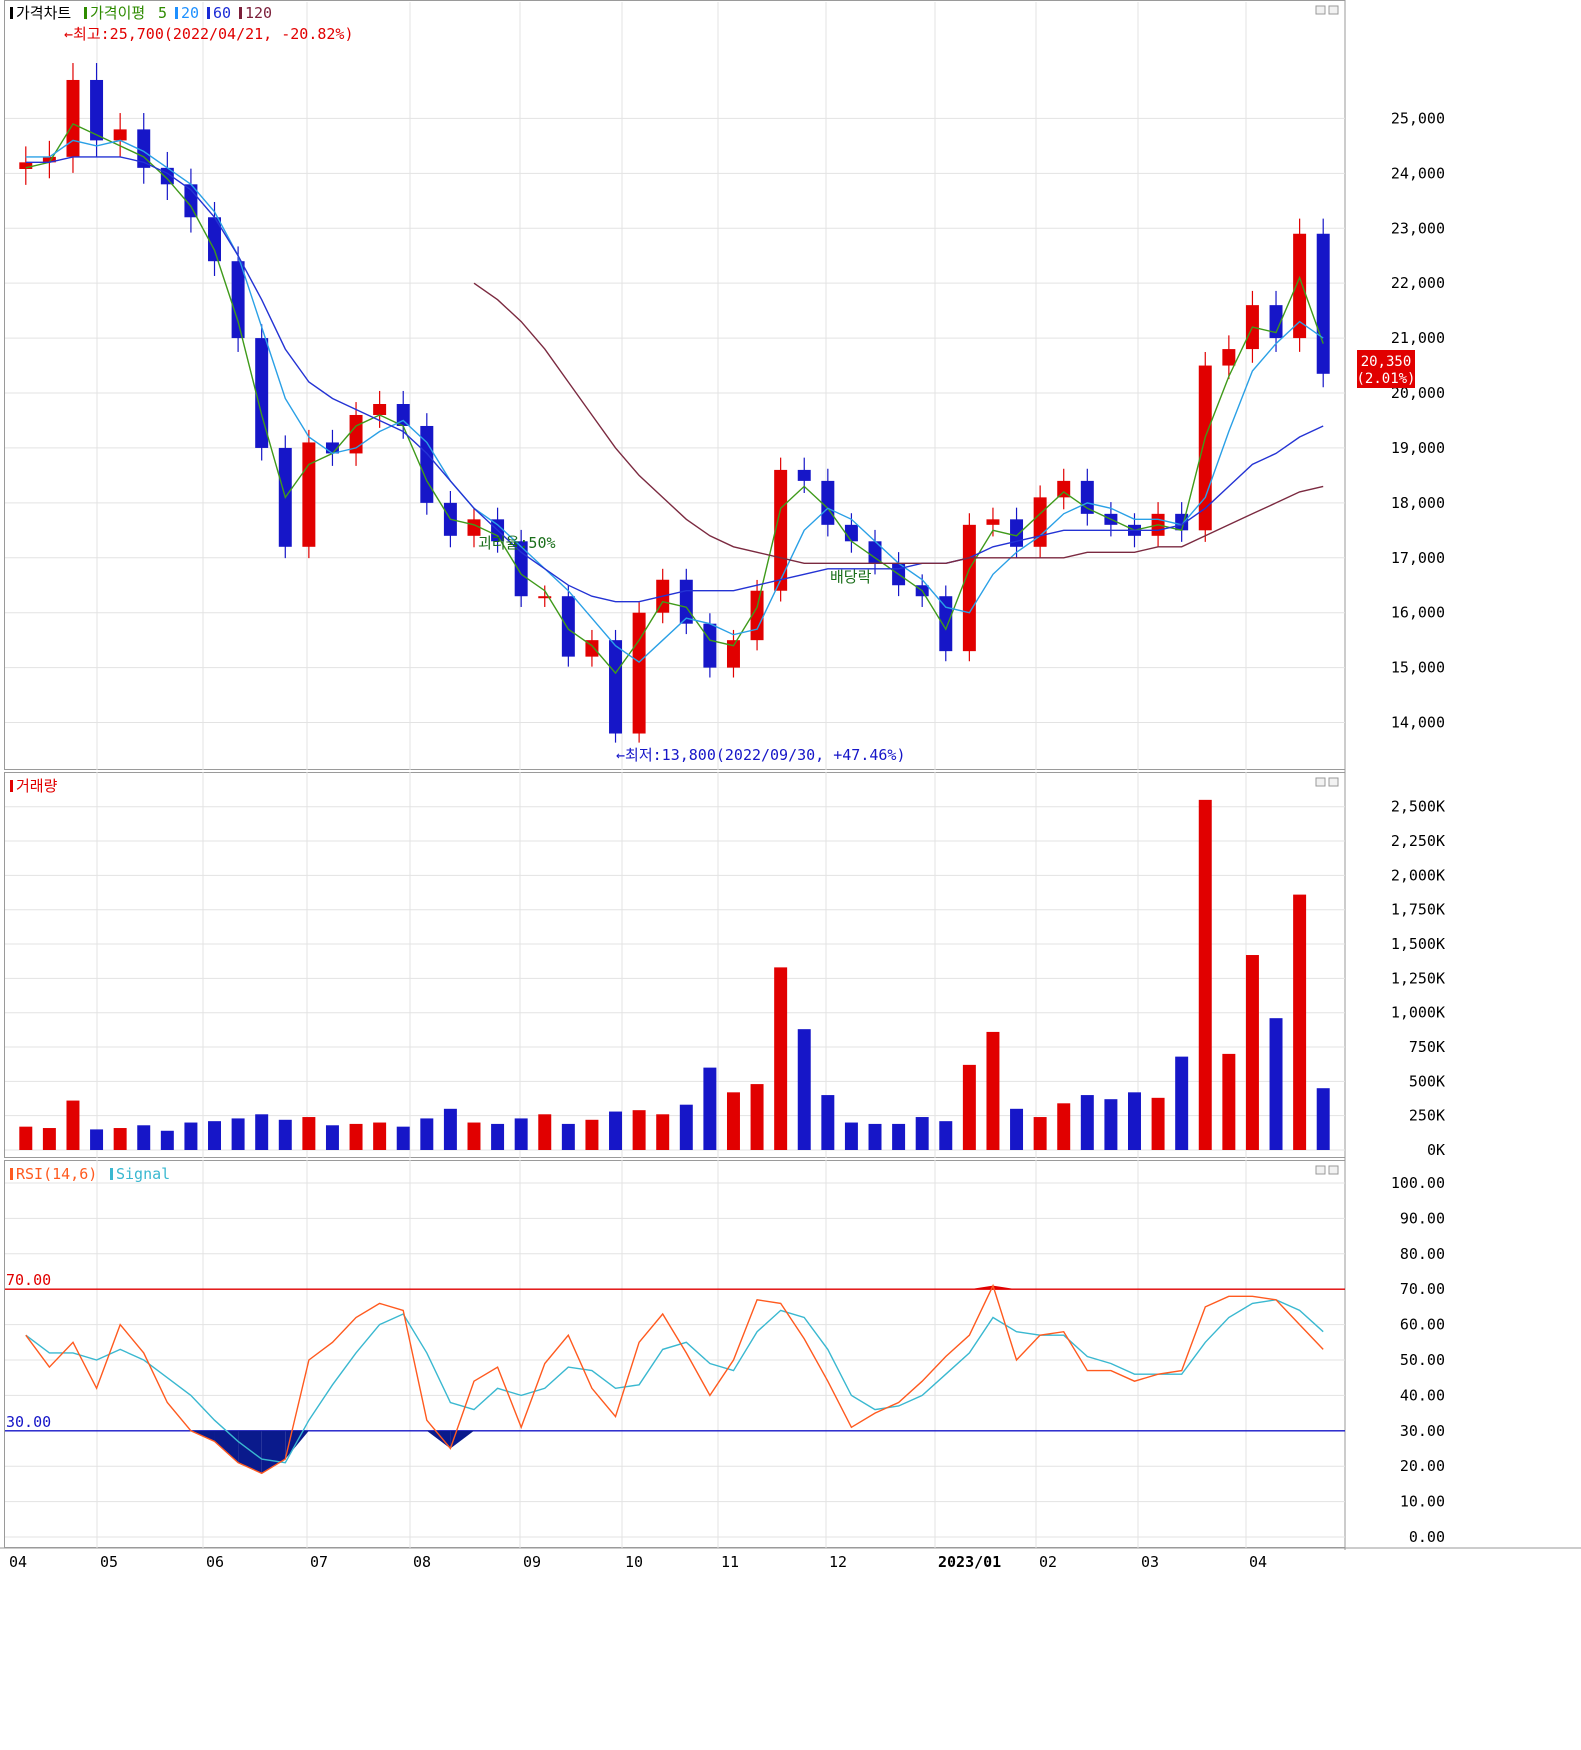 Image resolution: width=1581 pixels, height=1750 pixels. I want to click on signal-title: Signal, so click(143, 1174).